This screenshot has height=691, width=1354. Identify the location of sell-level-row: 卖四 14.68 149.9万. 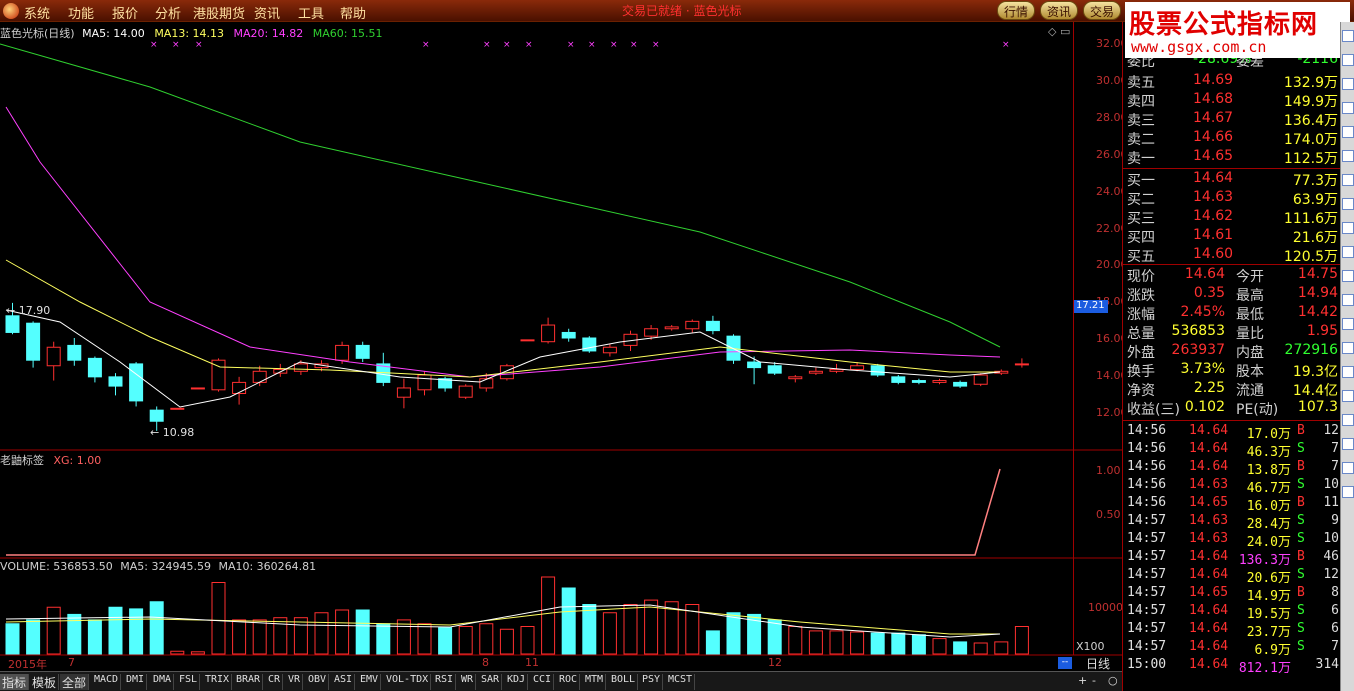
(1232, 100).